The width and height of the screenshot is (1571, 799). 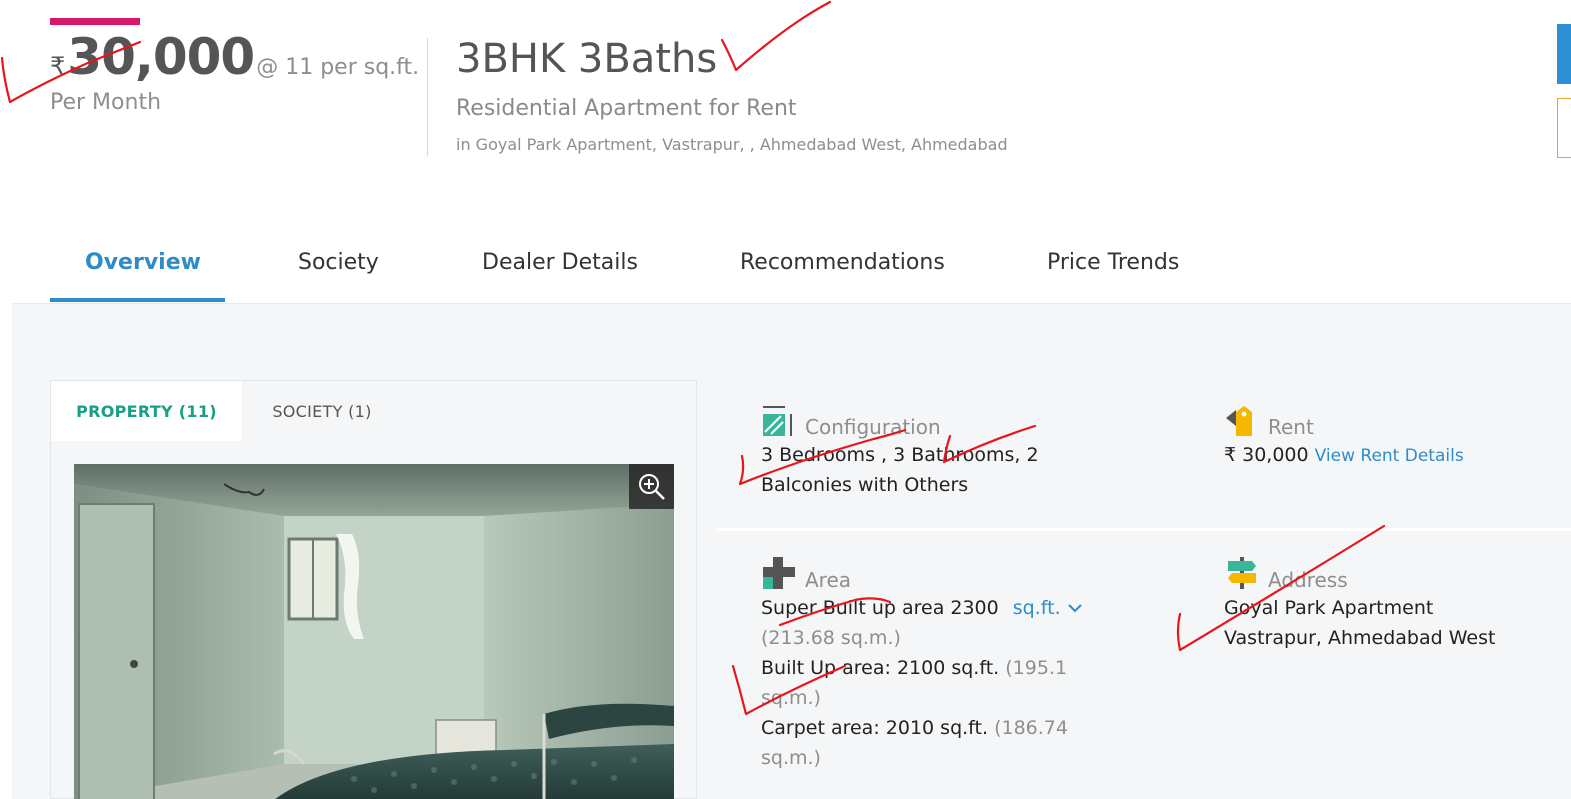 I want to click on configuration-line-2: Balconies with Others, so click(x=865, y=485).